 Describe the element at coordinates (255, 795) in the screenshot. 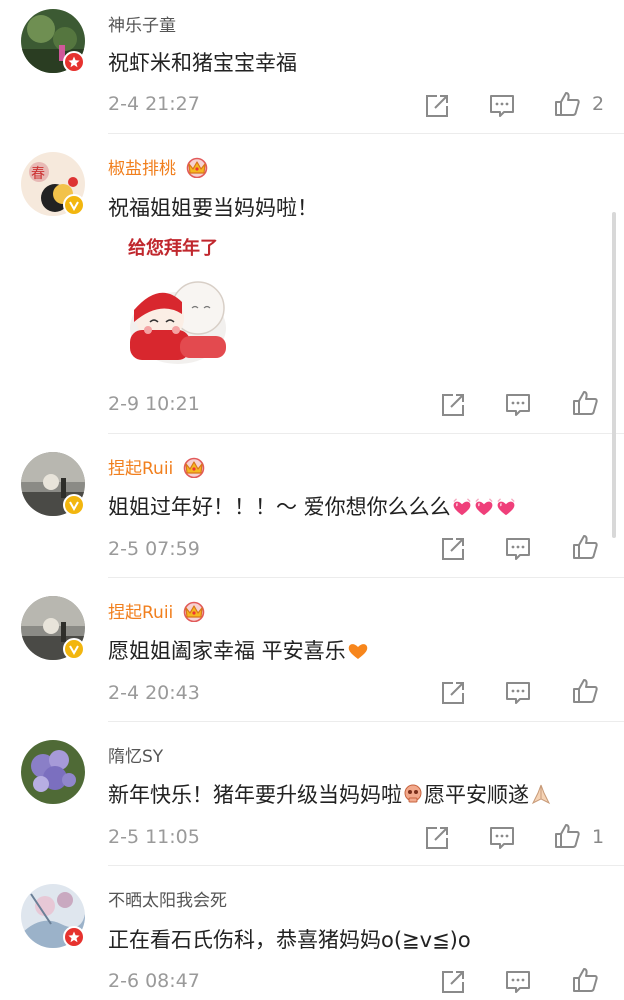

I see `comment-text-body: 新年快乐！猪年要升级当妈妈啦` at that location.